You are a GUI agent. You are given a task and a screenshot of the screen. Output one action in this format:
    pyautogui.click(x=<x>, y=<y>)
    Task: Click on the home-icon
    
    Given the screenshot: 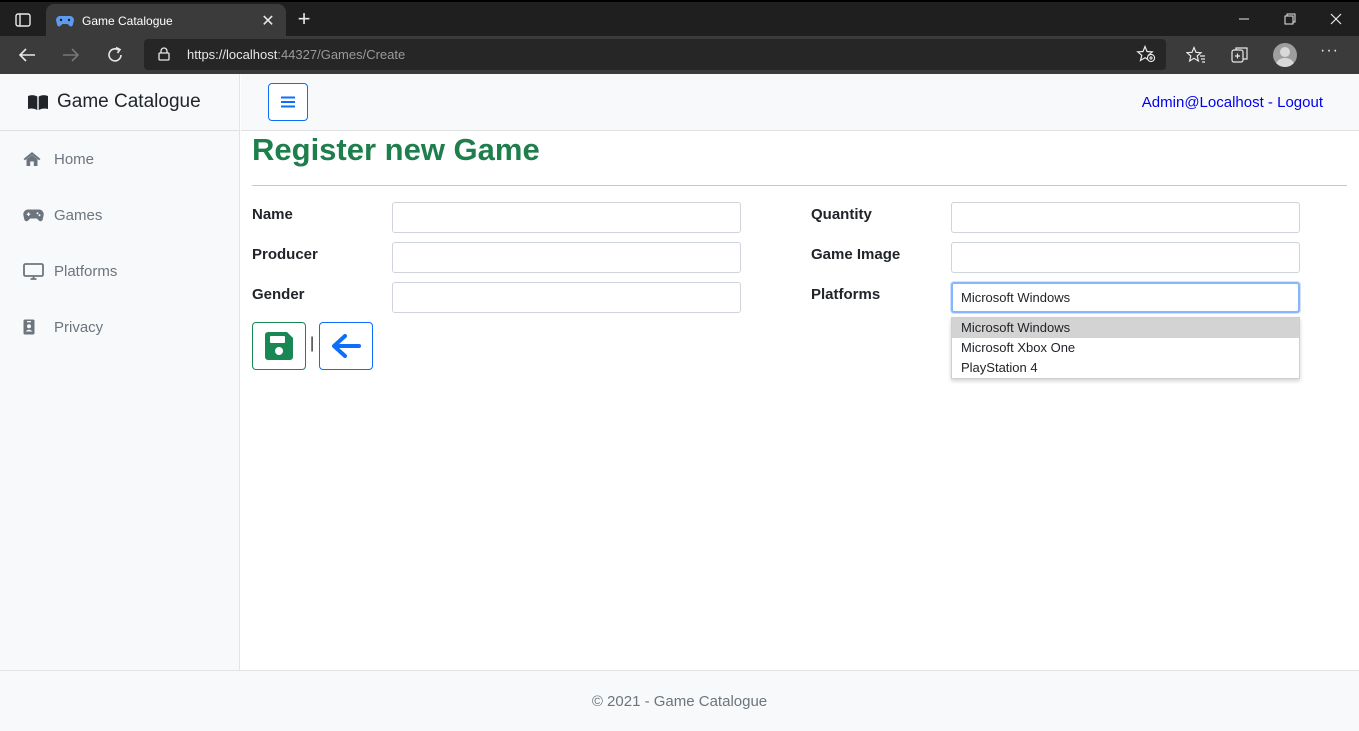 What is the action you would take?
    pyautogui.click(x=34, y=159)
    